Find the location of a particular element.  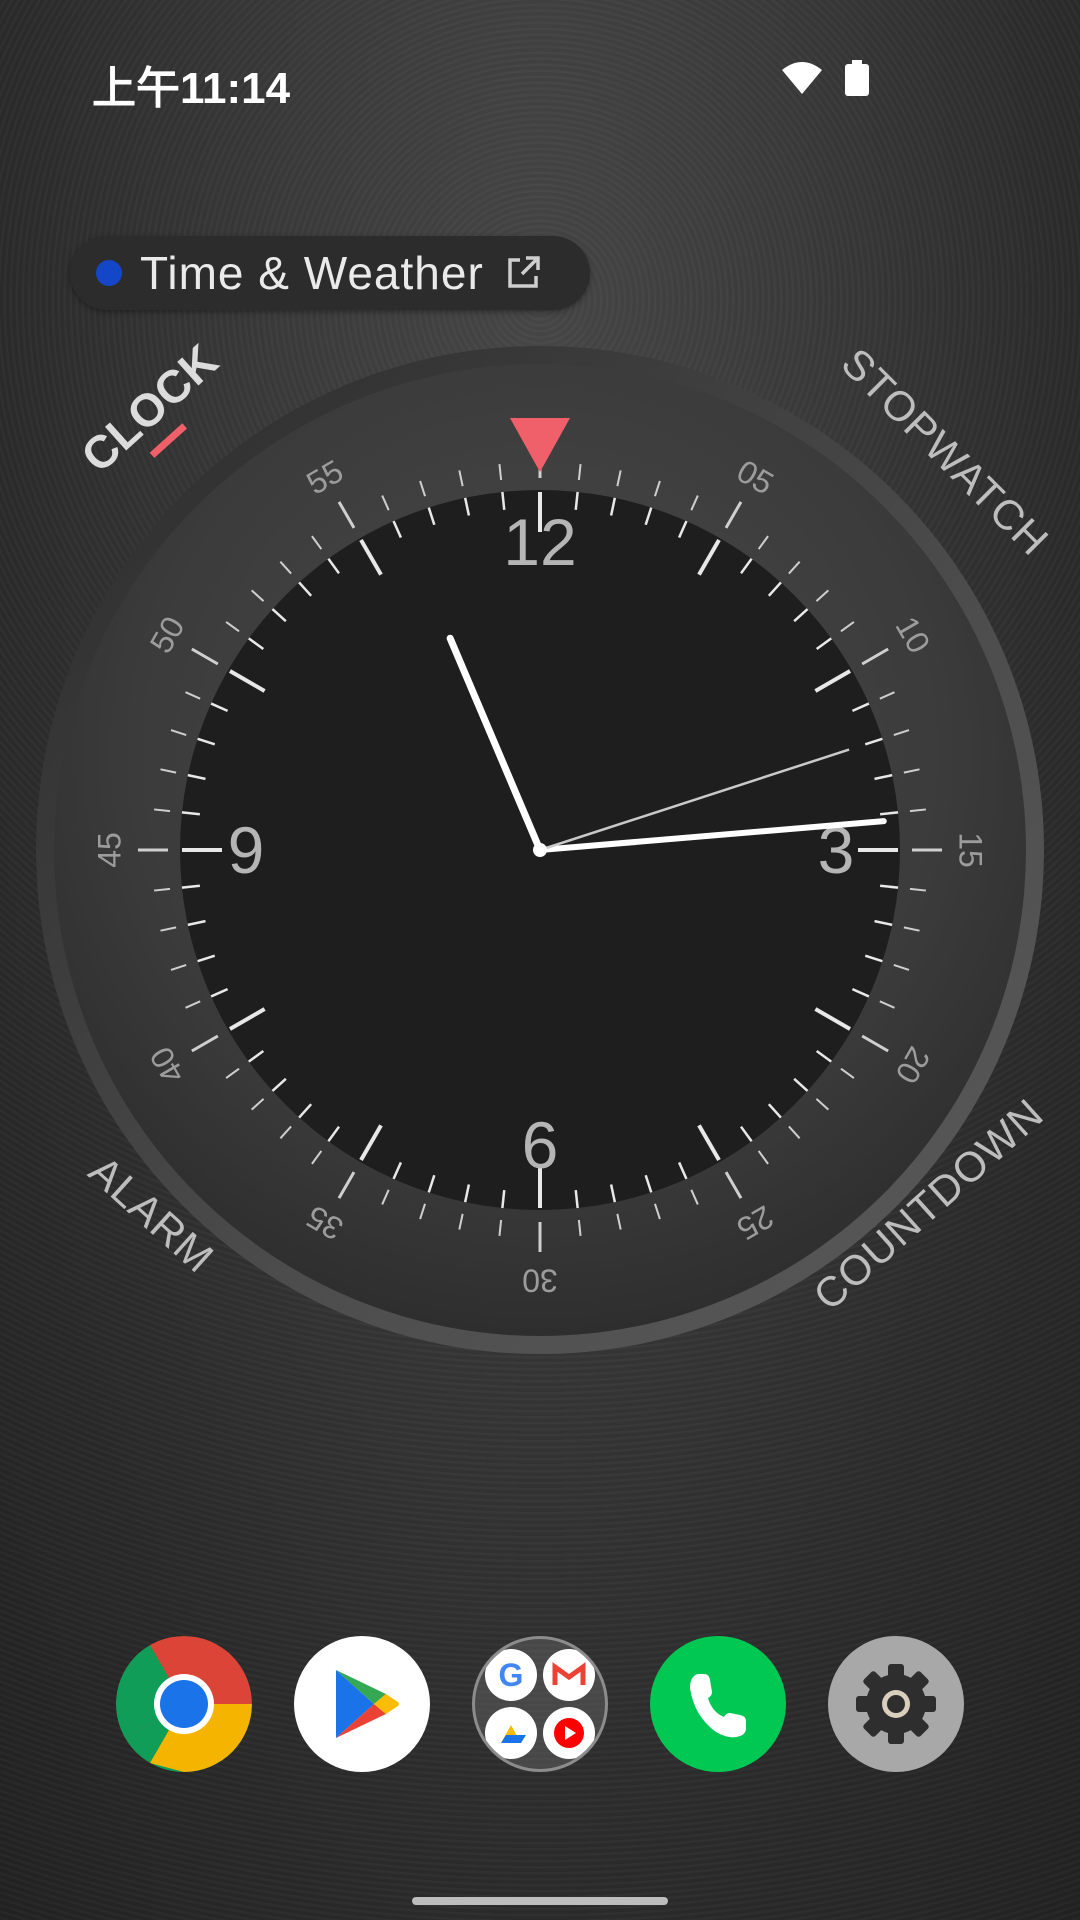

dock-app-chrome is located at coordinates (184, 1704).